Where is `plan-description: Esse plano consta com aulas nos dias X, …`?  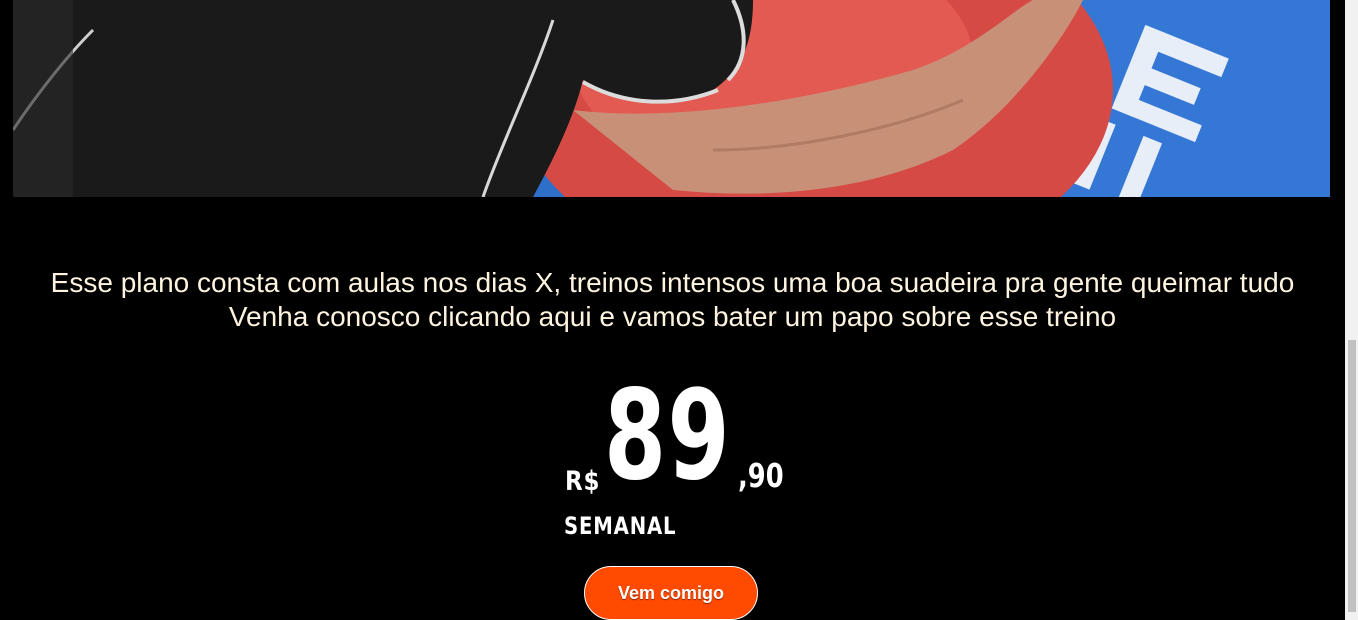 plan-description: Esse plano consta com aulas nos dias X, … is located at coordinates (672, 299).